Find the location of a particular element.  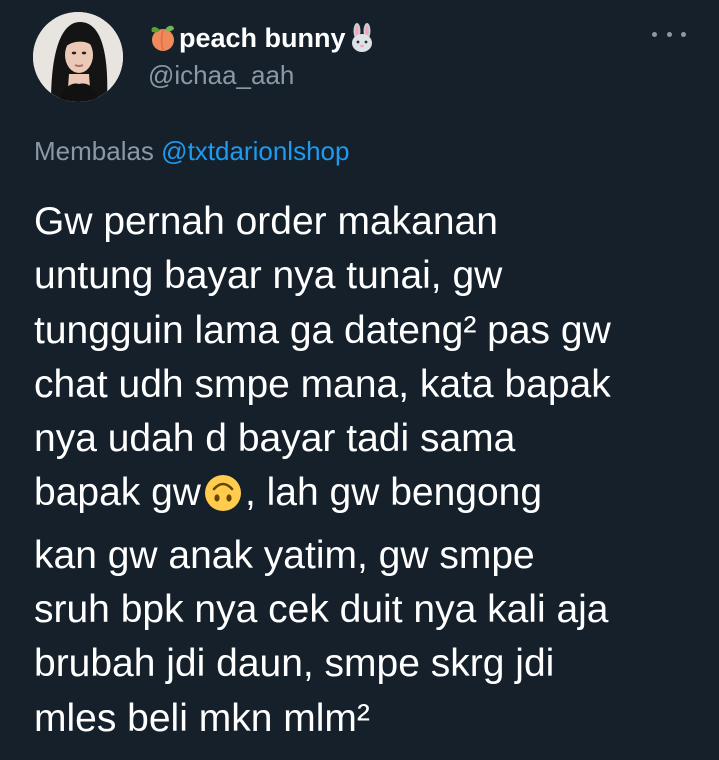

display-name-text: peach bunny is located at coordinates (262, 37).